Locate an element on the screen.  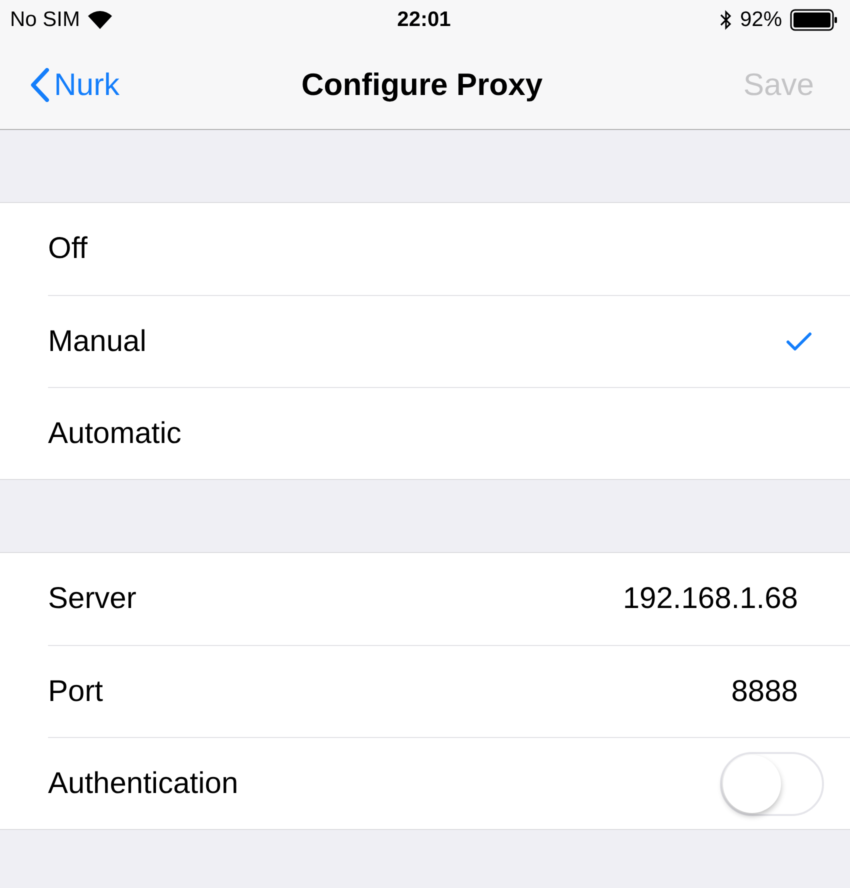
wifi-icon is located at coordinates (100, 20).